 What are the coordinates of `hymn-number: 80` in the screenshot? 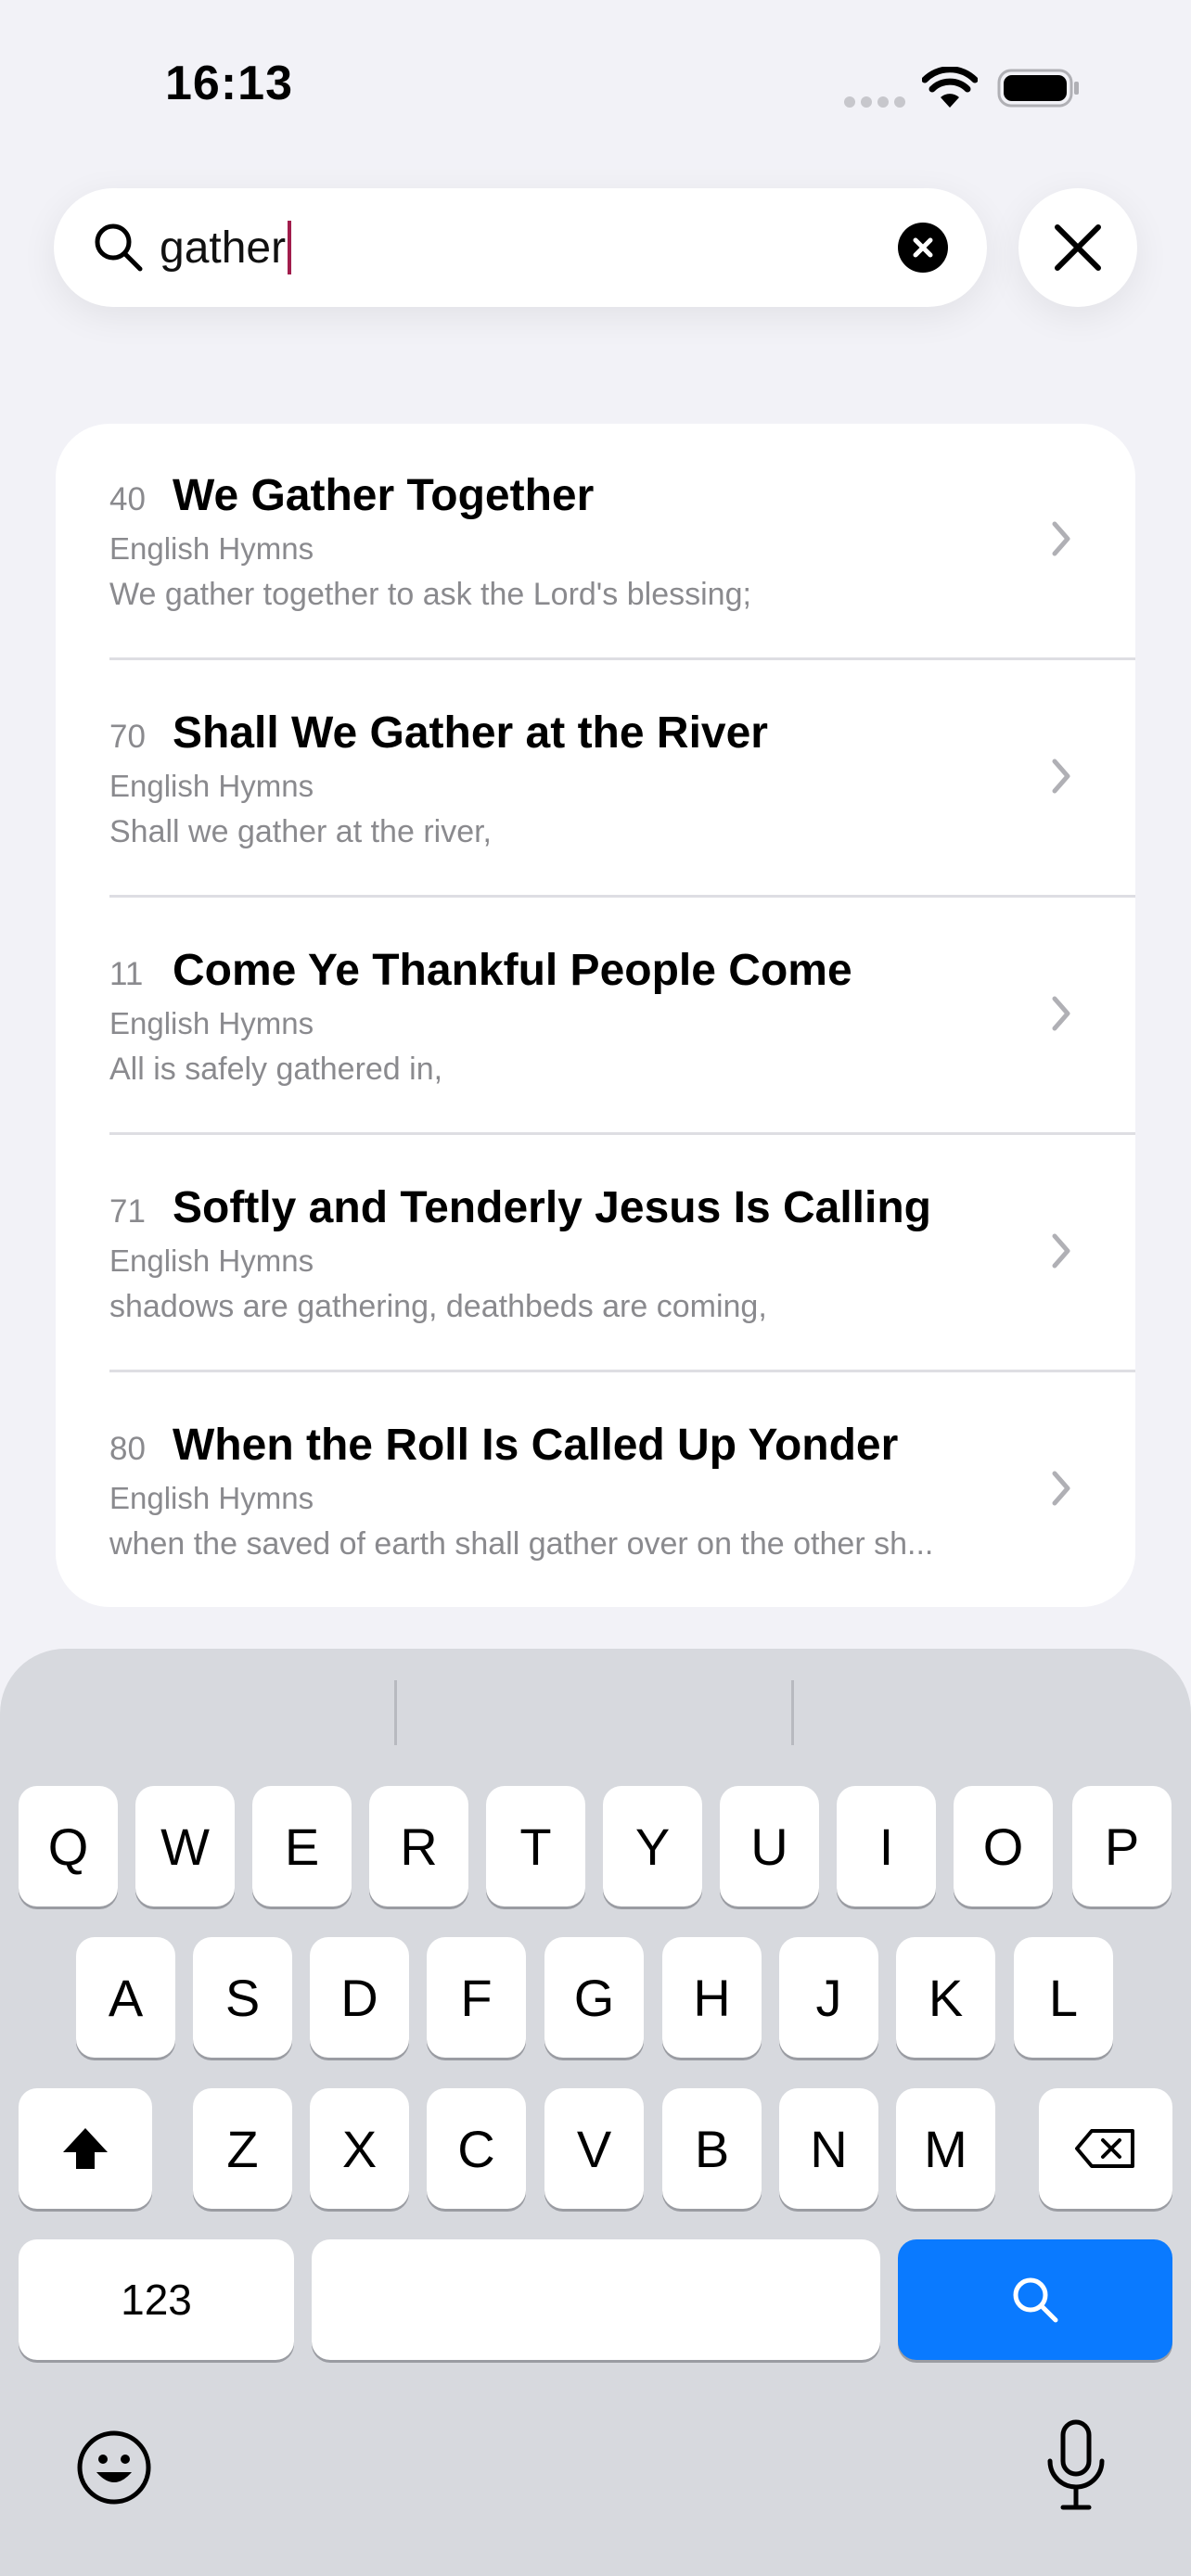 It's located at (127, 1449).